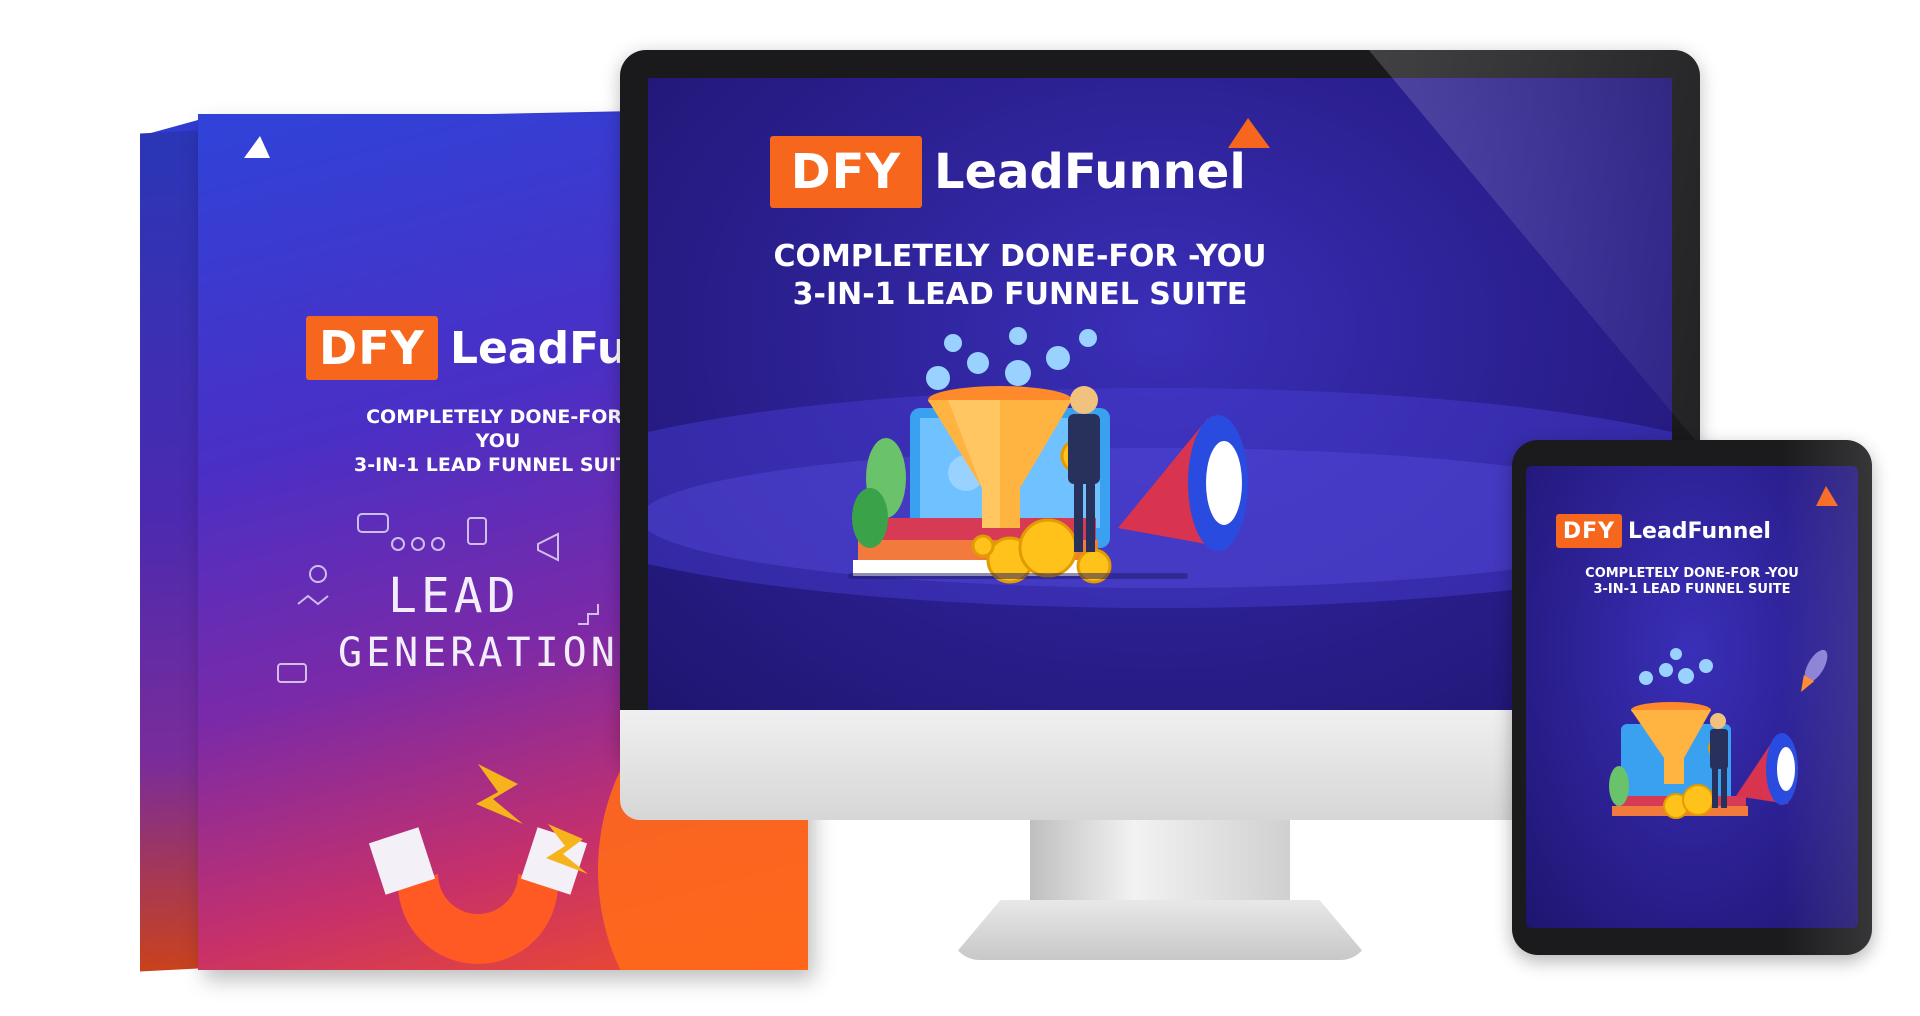 This screenshot has height=1016, width=1920. Describe the element at coordinates (1160, 930) in the screenshot. I see `monitor-stand-base` at that location.